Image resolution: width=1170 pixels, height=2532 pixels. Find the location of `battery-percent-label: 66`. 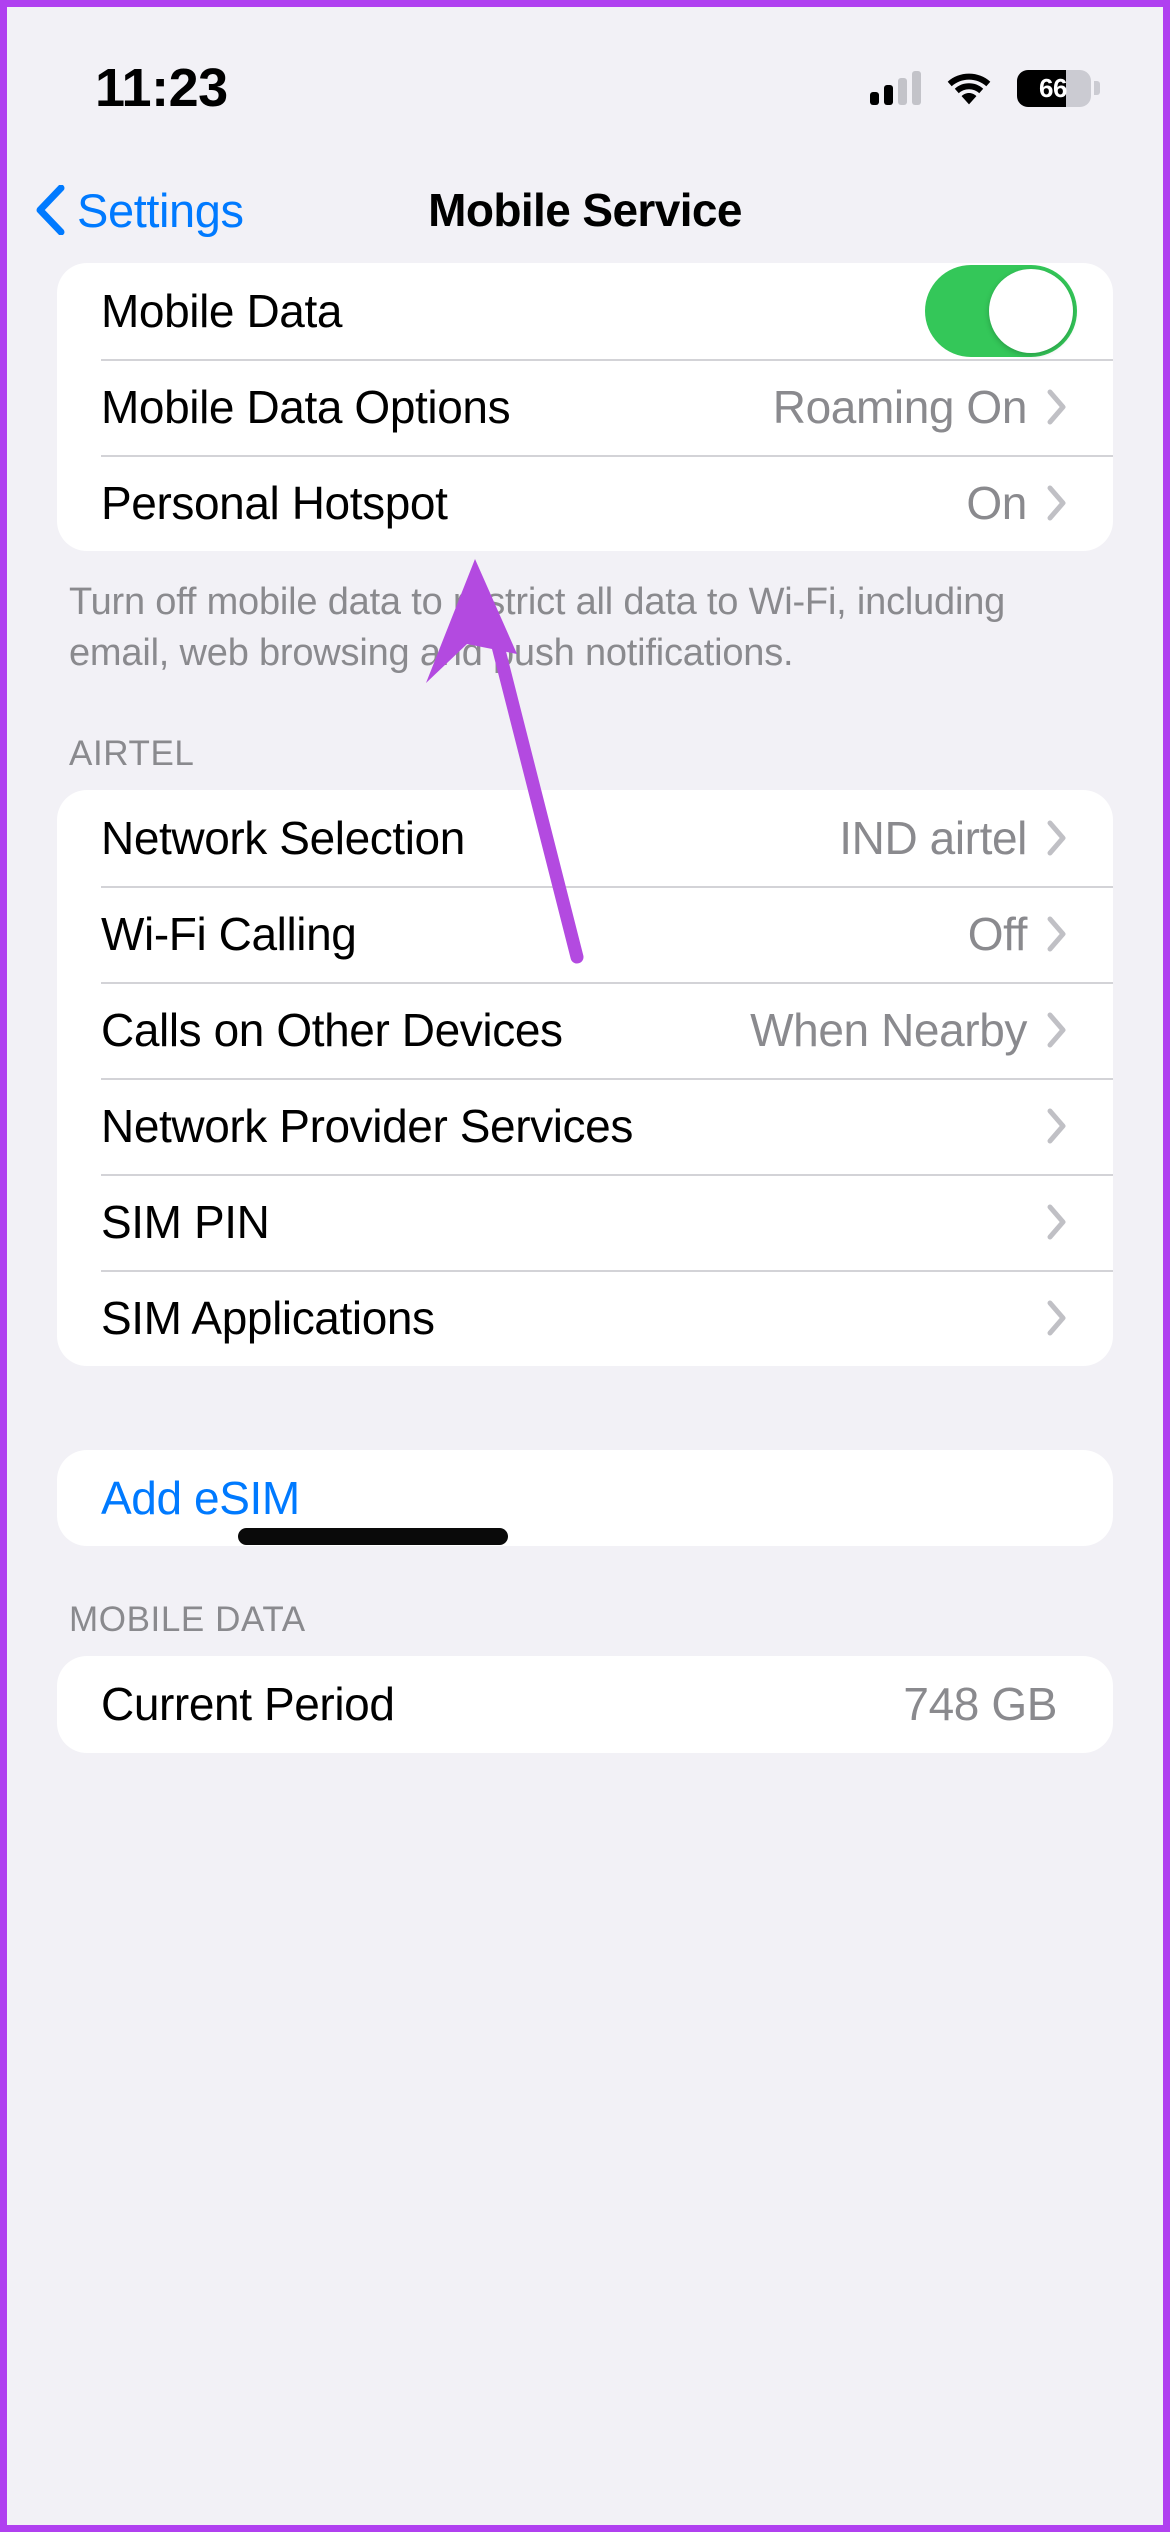

battery-percent-label: 66 is located at coordinates (1053, 88).